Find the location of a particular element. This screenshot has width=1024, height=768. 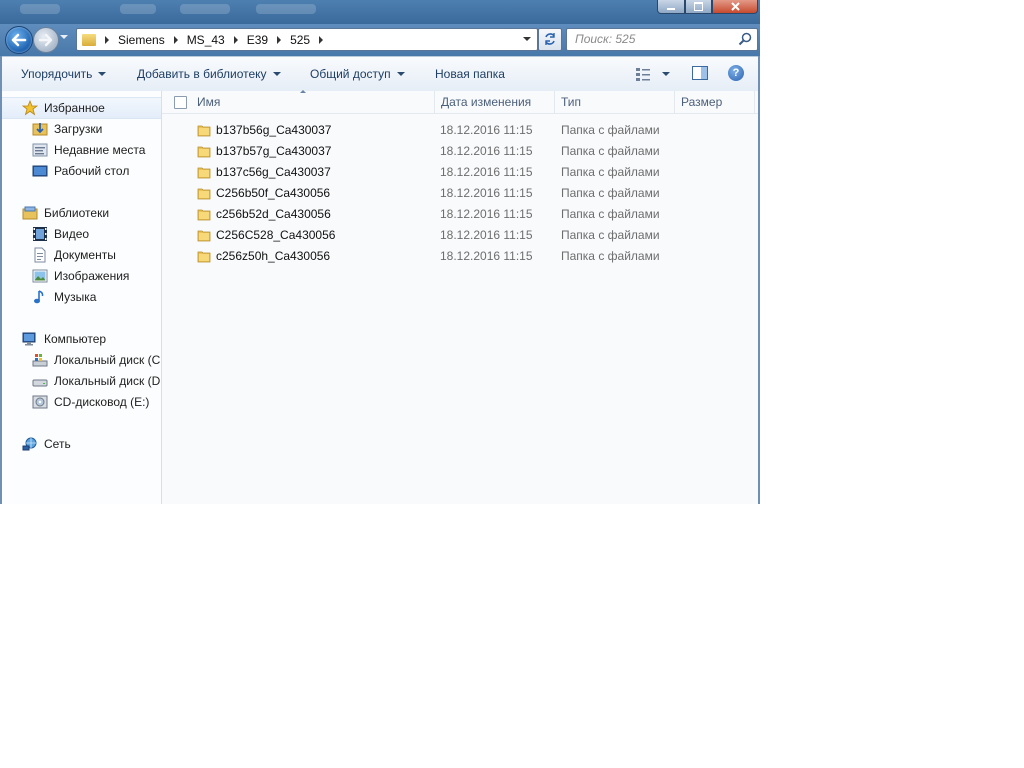

title-bar-blur is located at coordinates (40, 9).